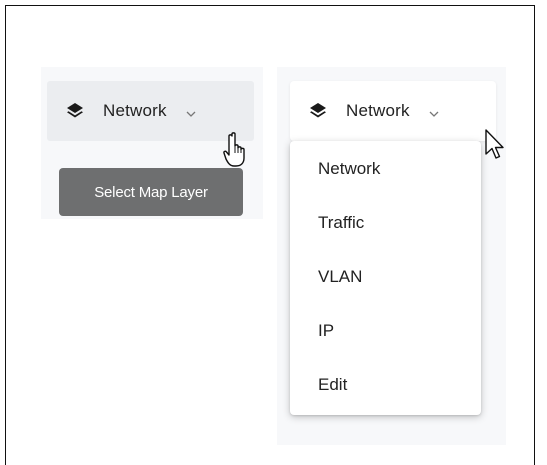 The image size is (547, 465). What do you see at coordinates (234, 149) in the screenshot?
I see `hand-pointer-cursor-icon` at bounding box center [234, 149].